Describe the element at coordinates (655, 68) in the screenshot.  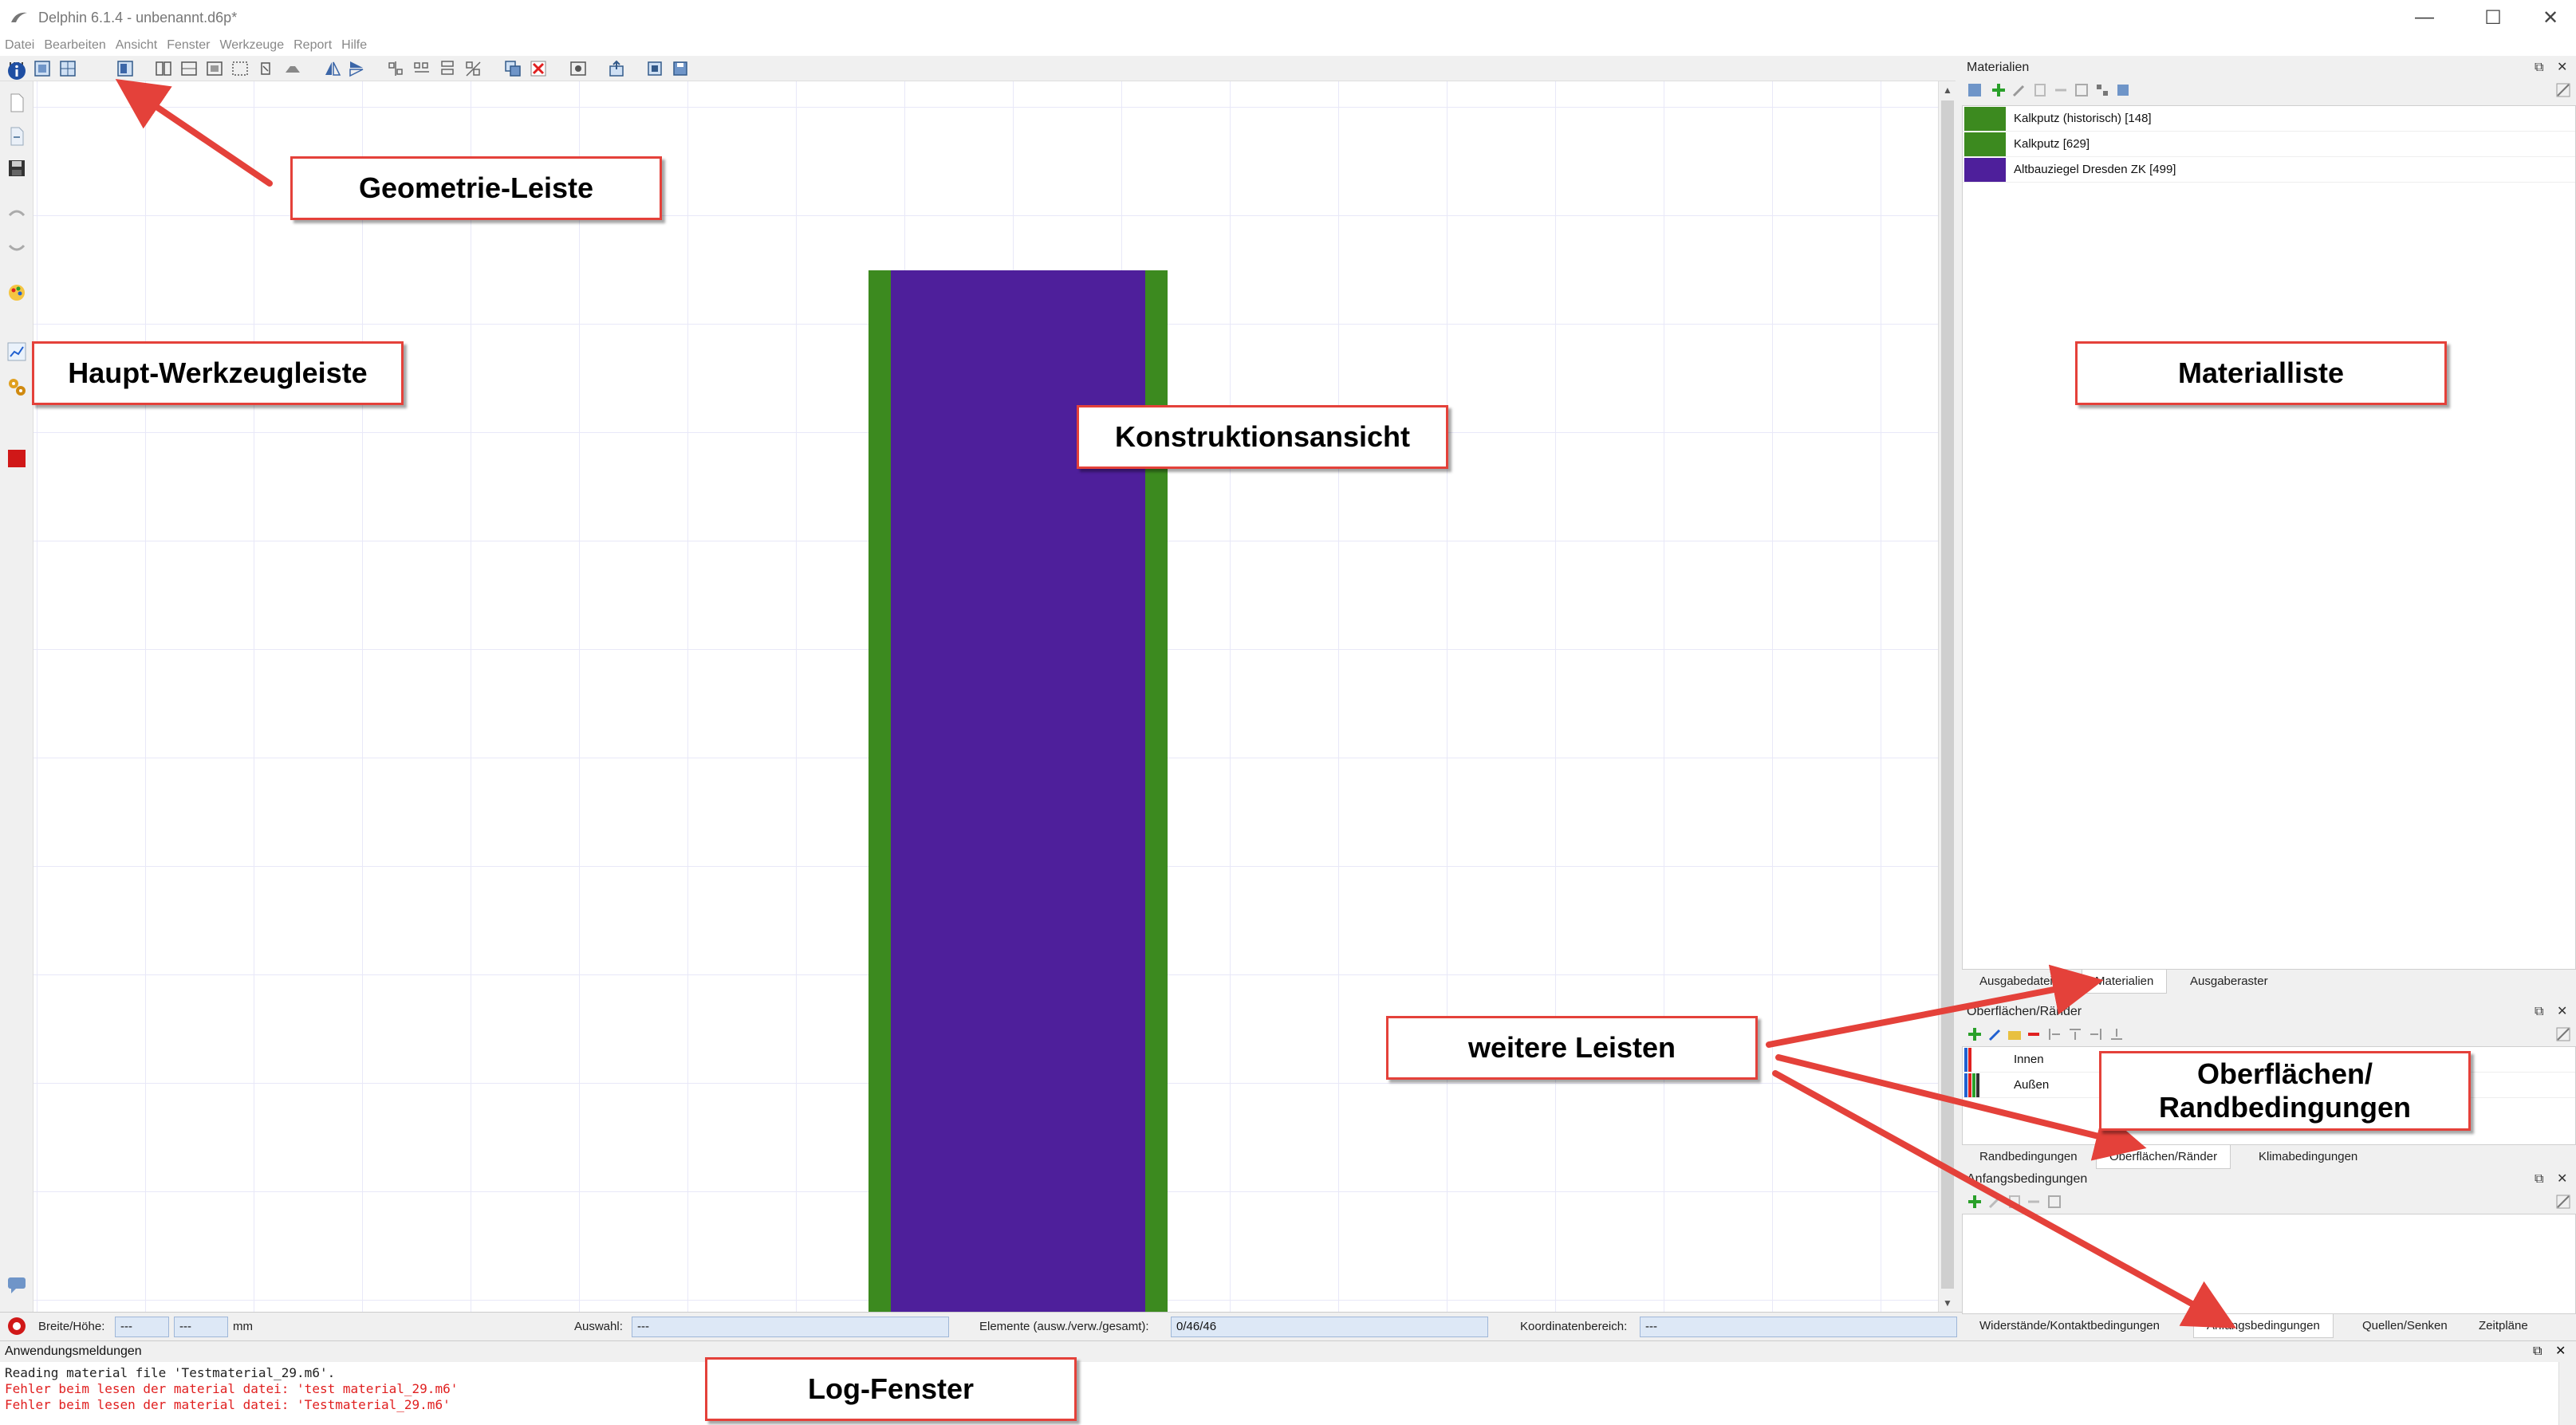
I see `import-icon` at that location.